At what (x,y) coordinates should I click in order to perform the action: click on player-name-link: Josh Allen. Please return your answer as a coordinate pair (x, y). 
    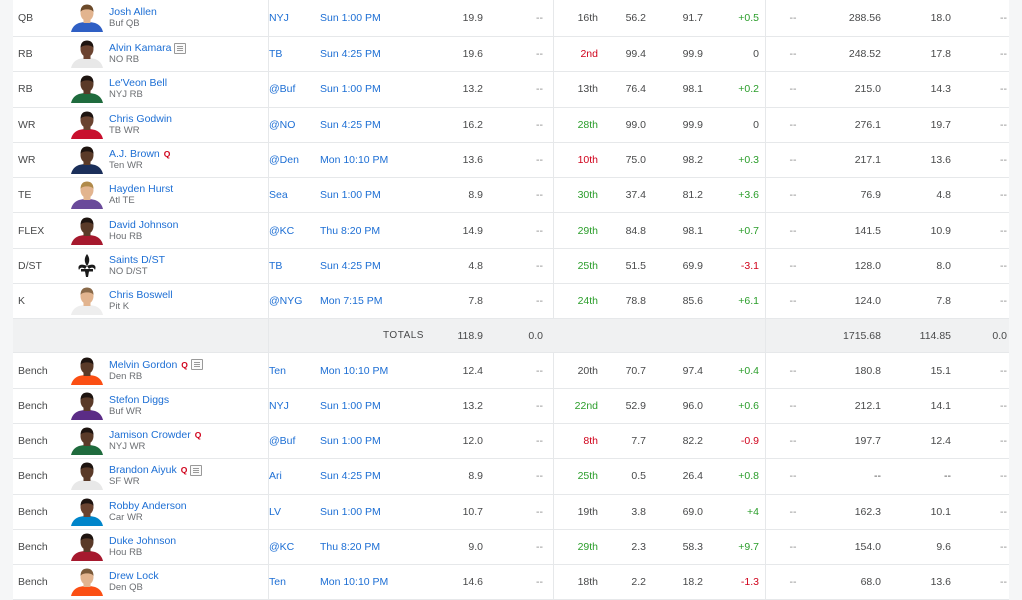
    Looking at the image, I should click on (133, 12).